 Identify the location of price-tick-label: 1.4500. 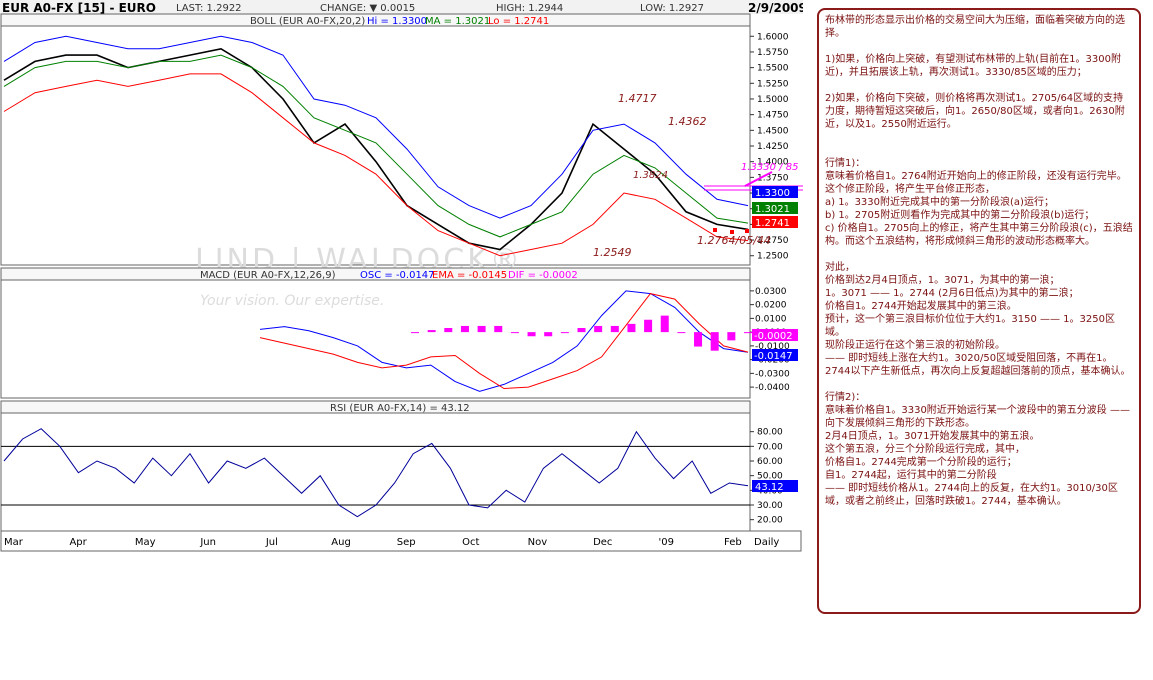
(773, 131).